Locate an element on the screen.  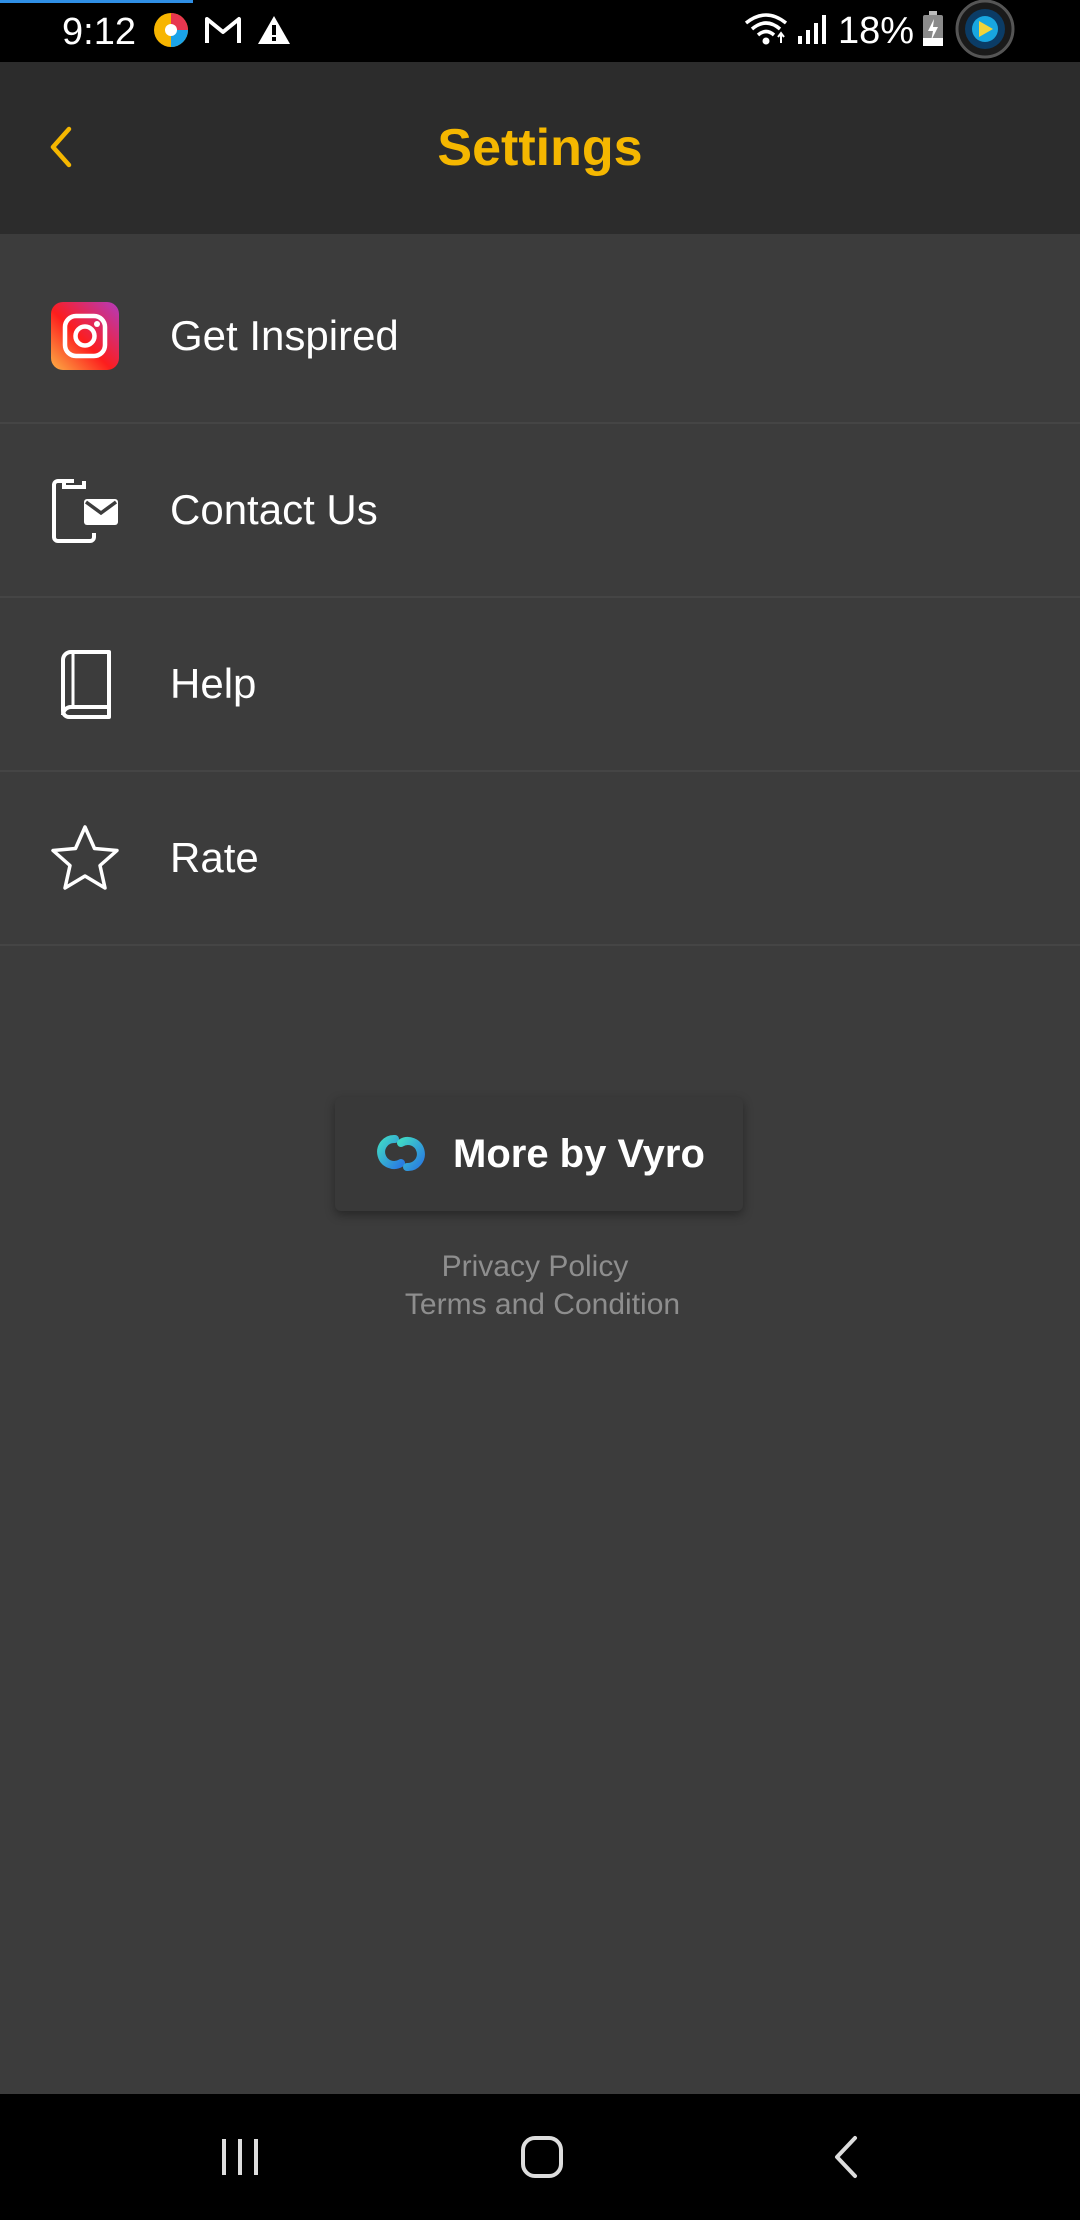
settings-item-label: Rate is located at coordinates (214, 857).